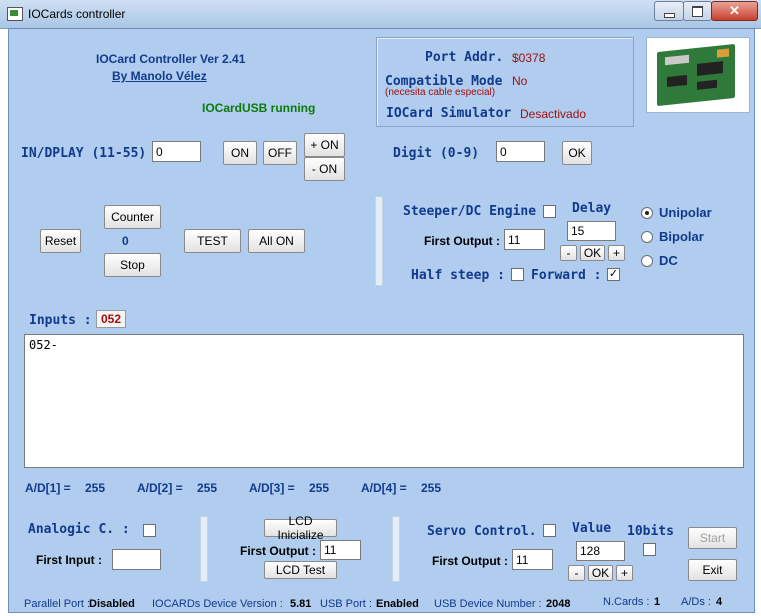 Image resolution: width=761 pixels, height=616 pixels. I want to click on unipolar-radio, so click(647, 213).